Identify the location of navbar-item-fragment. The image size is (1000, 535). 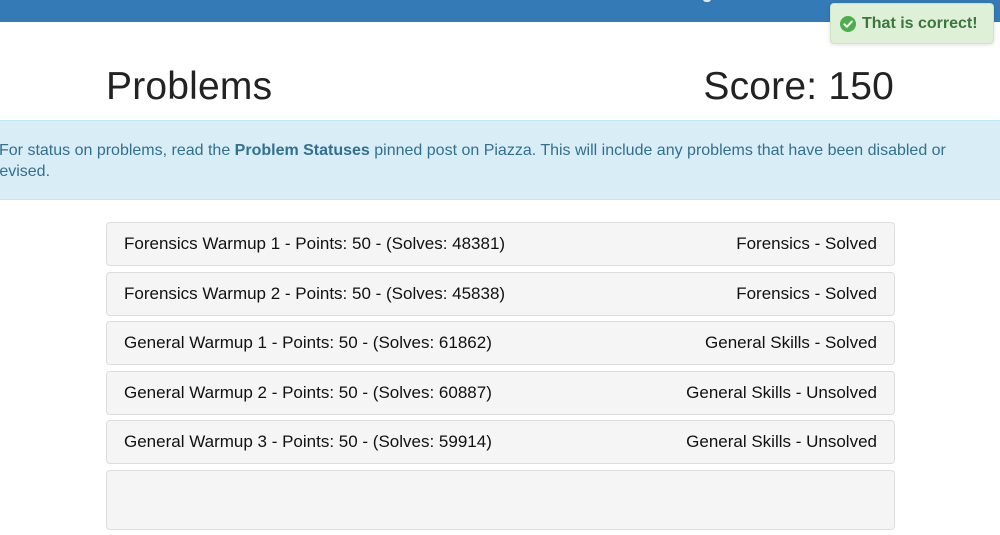
(707, 1).